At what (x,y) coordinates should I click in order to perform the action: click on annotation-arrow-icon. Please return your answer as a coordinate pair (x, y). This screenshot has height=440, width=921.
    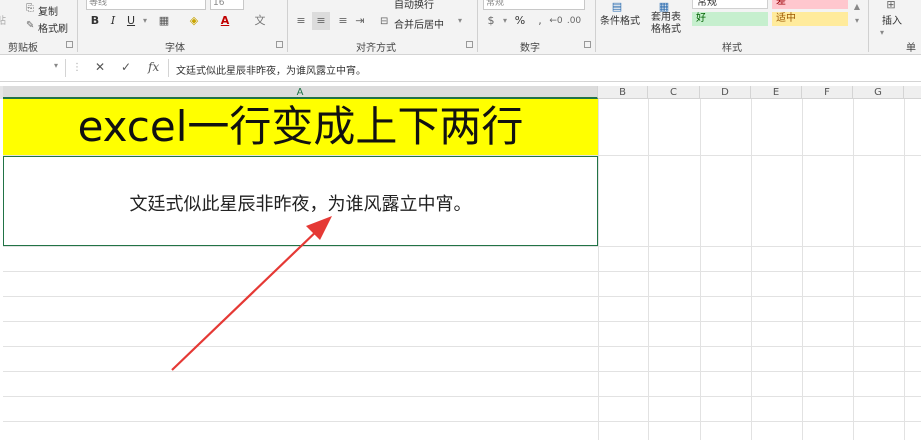
    Looking at the image, I should click on (251, 293).